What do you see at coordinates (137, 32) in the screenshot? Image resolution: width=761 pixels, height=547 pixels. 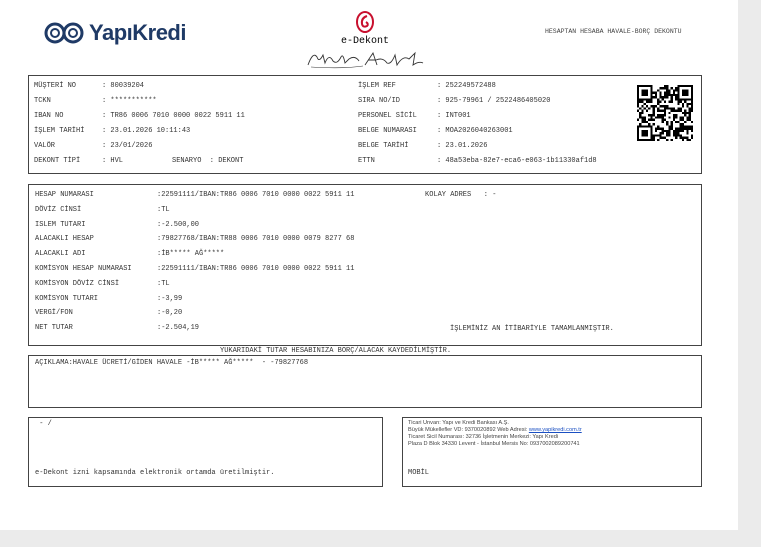 I see `brand-name: YapıKredi` at bounding box center [137, 32].